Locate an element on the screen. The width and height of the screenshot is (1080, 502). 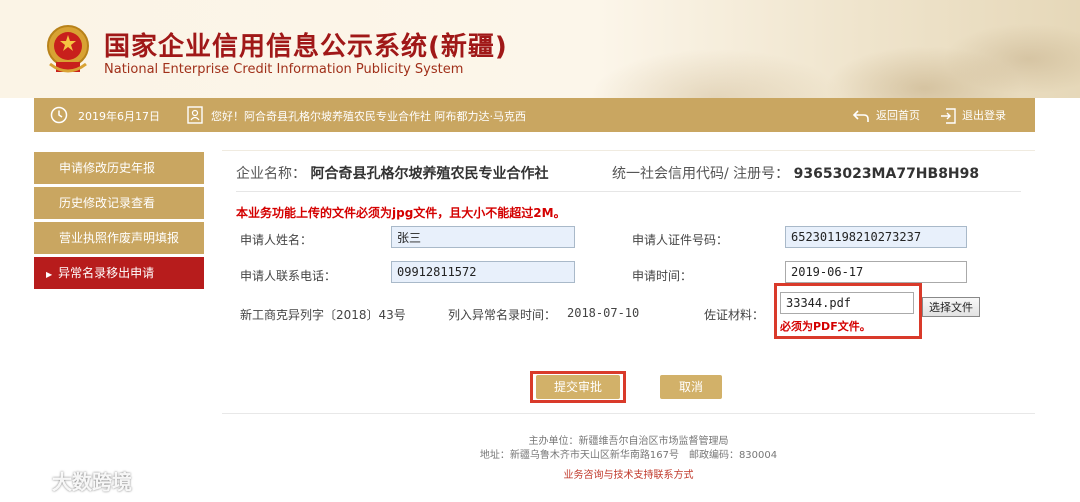
logout-icon is located at coordinates (948, 116).